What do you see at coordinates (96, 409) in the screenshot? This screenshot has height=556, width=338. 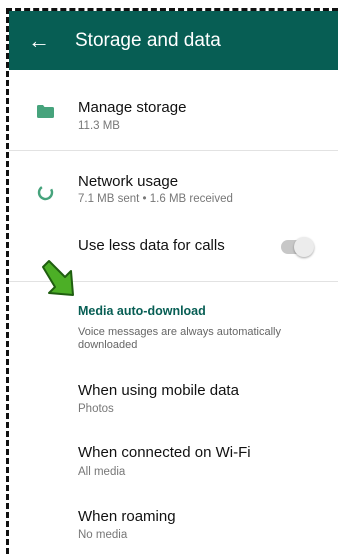 I see `mobile-data-value: Photos` at bounding box center [96, 409].